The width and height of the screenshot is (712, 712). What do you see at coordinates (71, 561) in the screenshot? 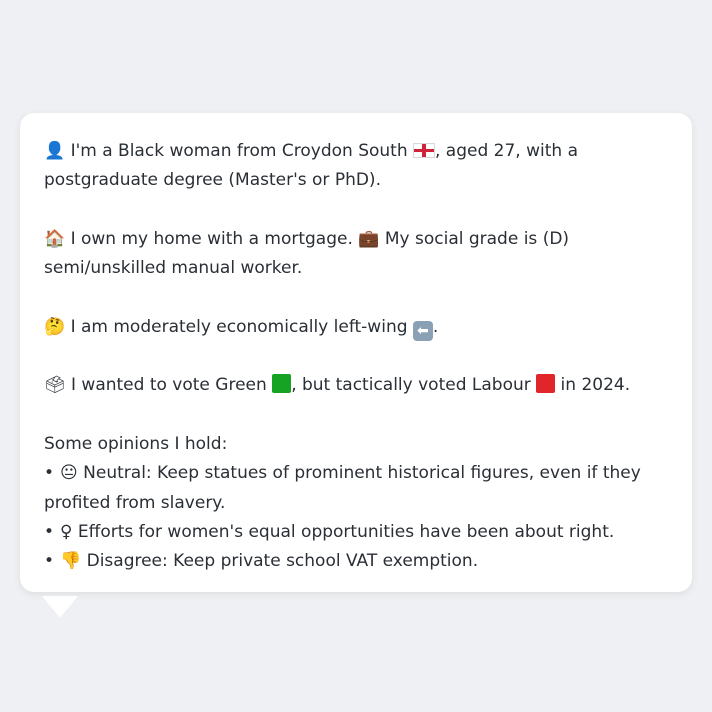
I see `thumbs-down-icon: 👎` at bounding box center [71, 561].